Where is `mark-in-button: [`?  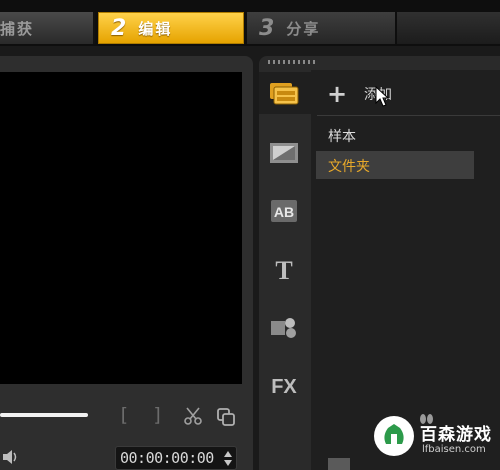
mark-in-button: [ is located at coordinates (123, 415).